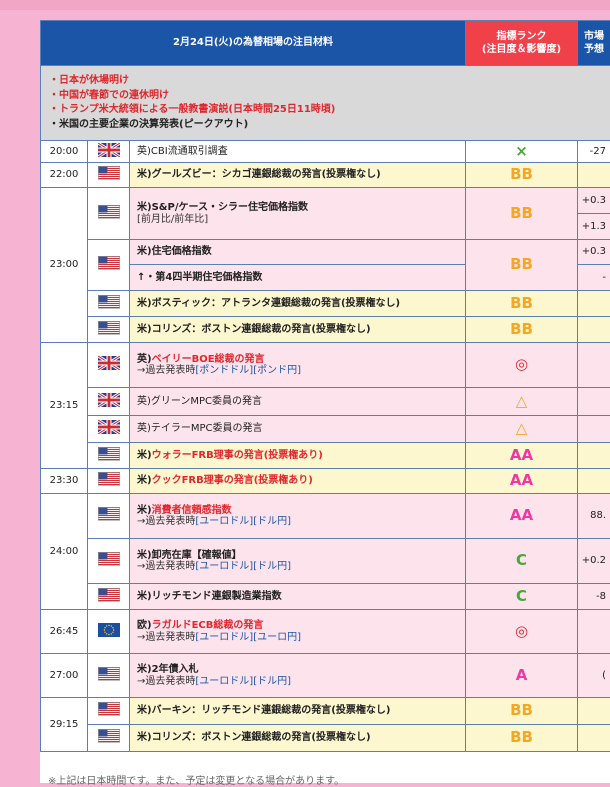 The height and width of the screenshot is (787, 610). I want to click on rank-badge: ×, so click(522, 152).